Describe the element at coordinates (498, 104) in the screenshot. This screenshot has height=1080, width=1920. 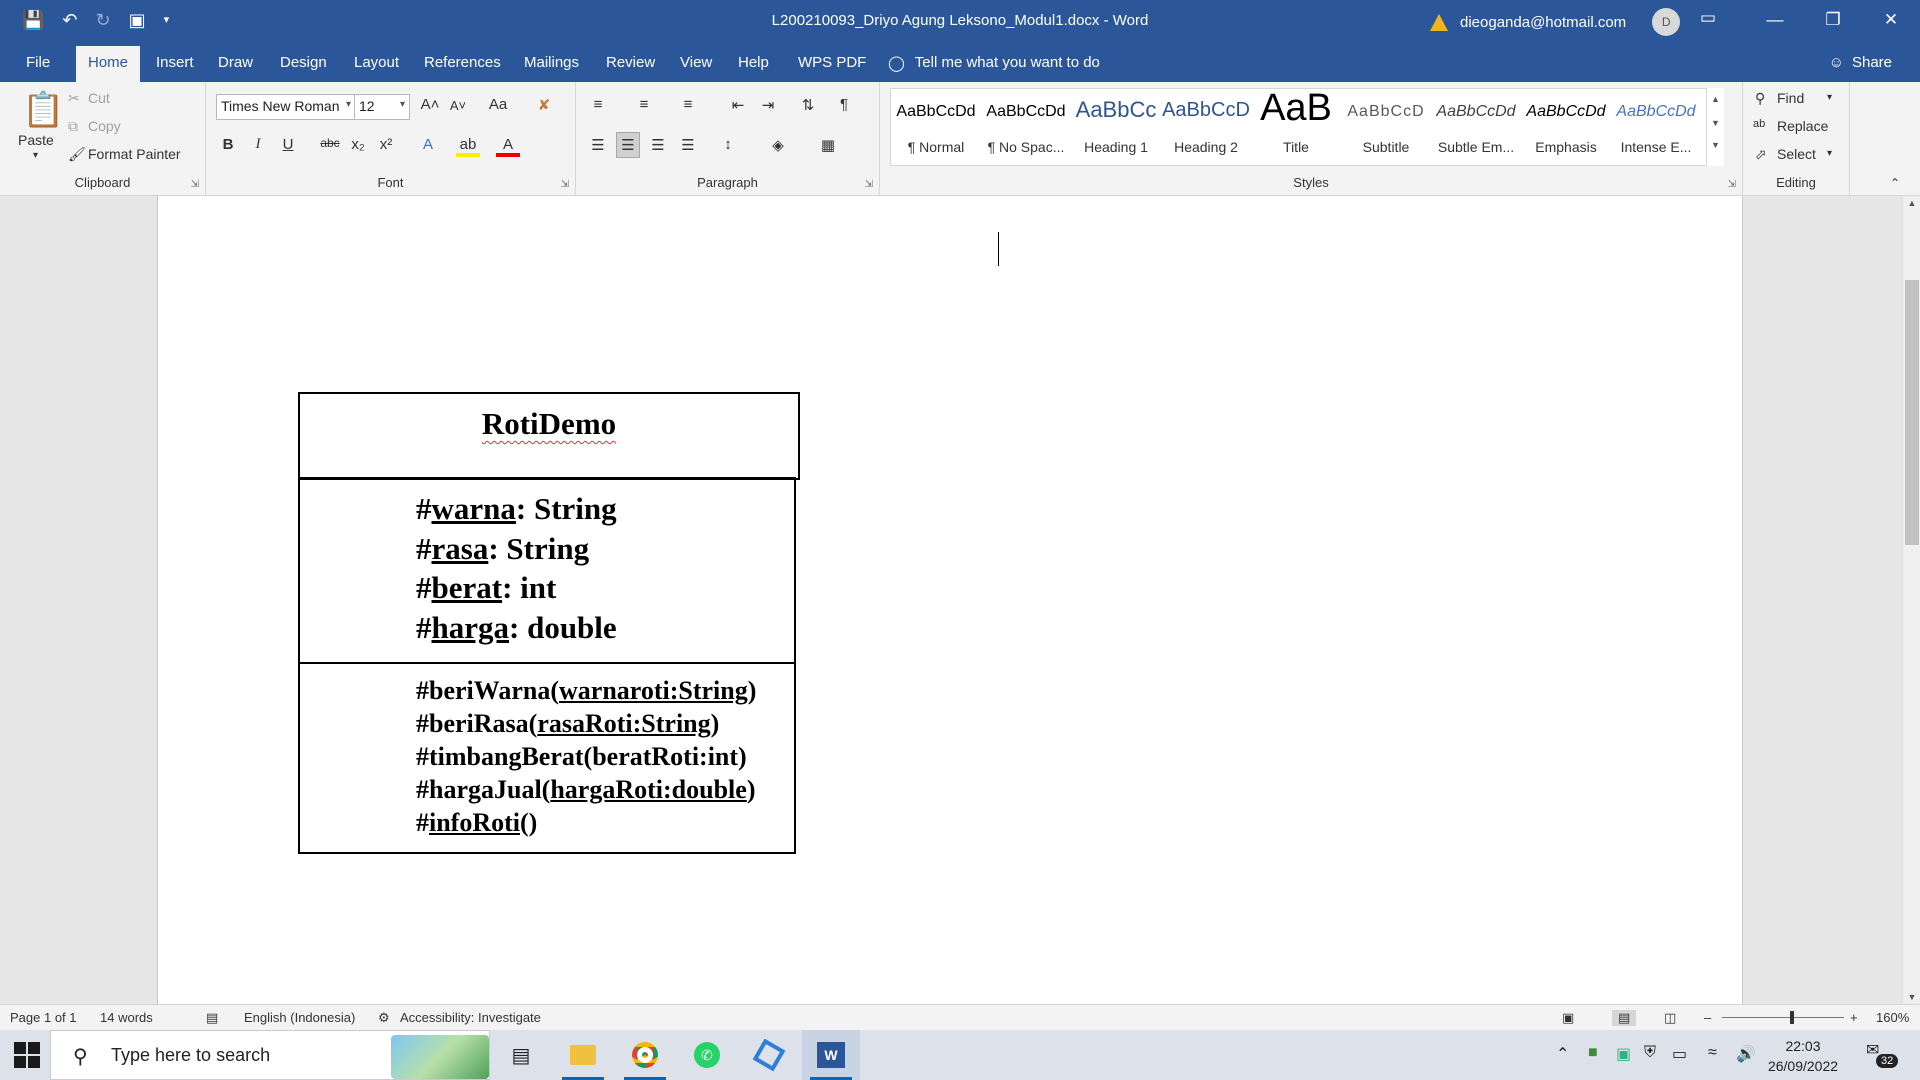
I see `change-case-icon: Aa` at that location.